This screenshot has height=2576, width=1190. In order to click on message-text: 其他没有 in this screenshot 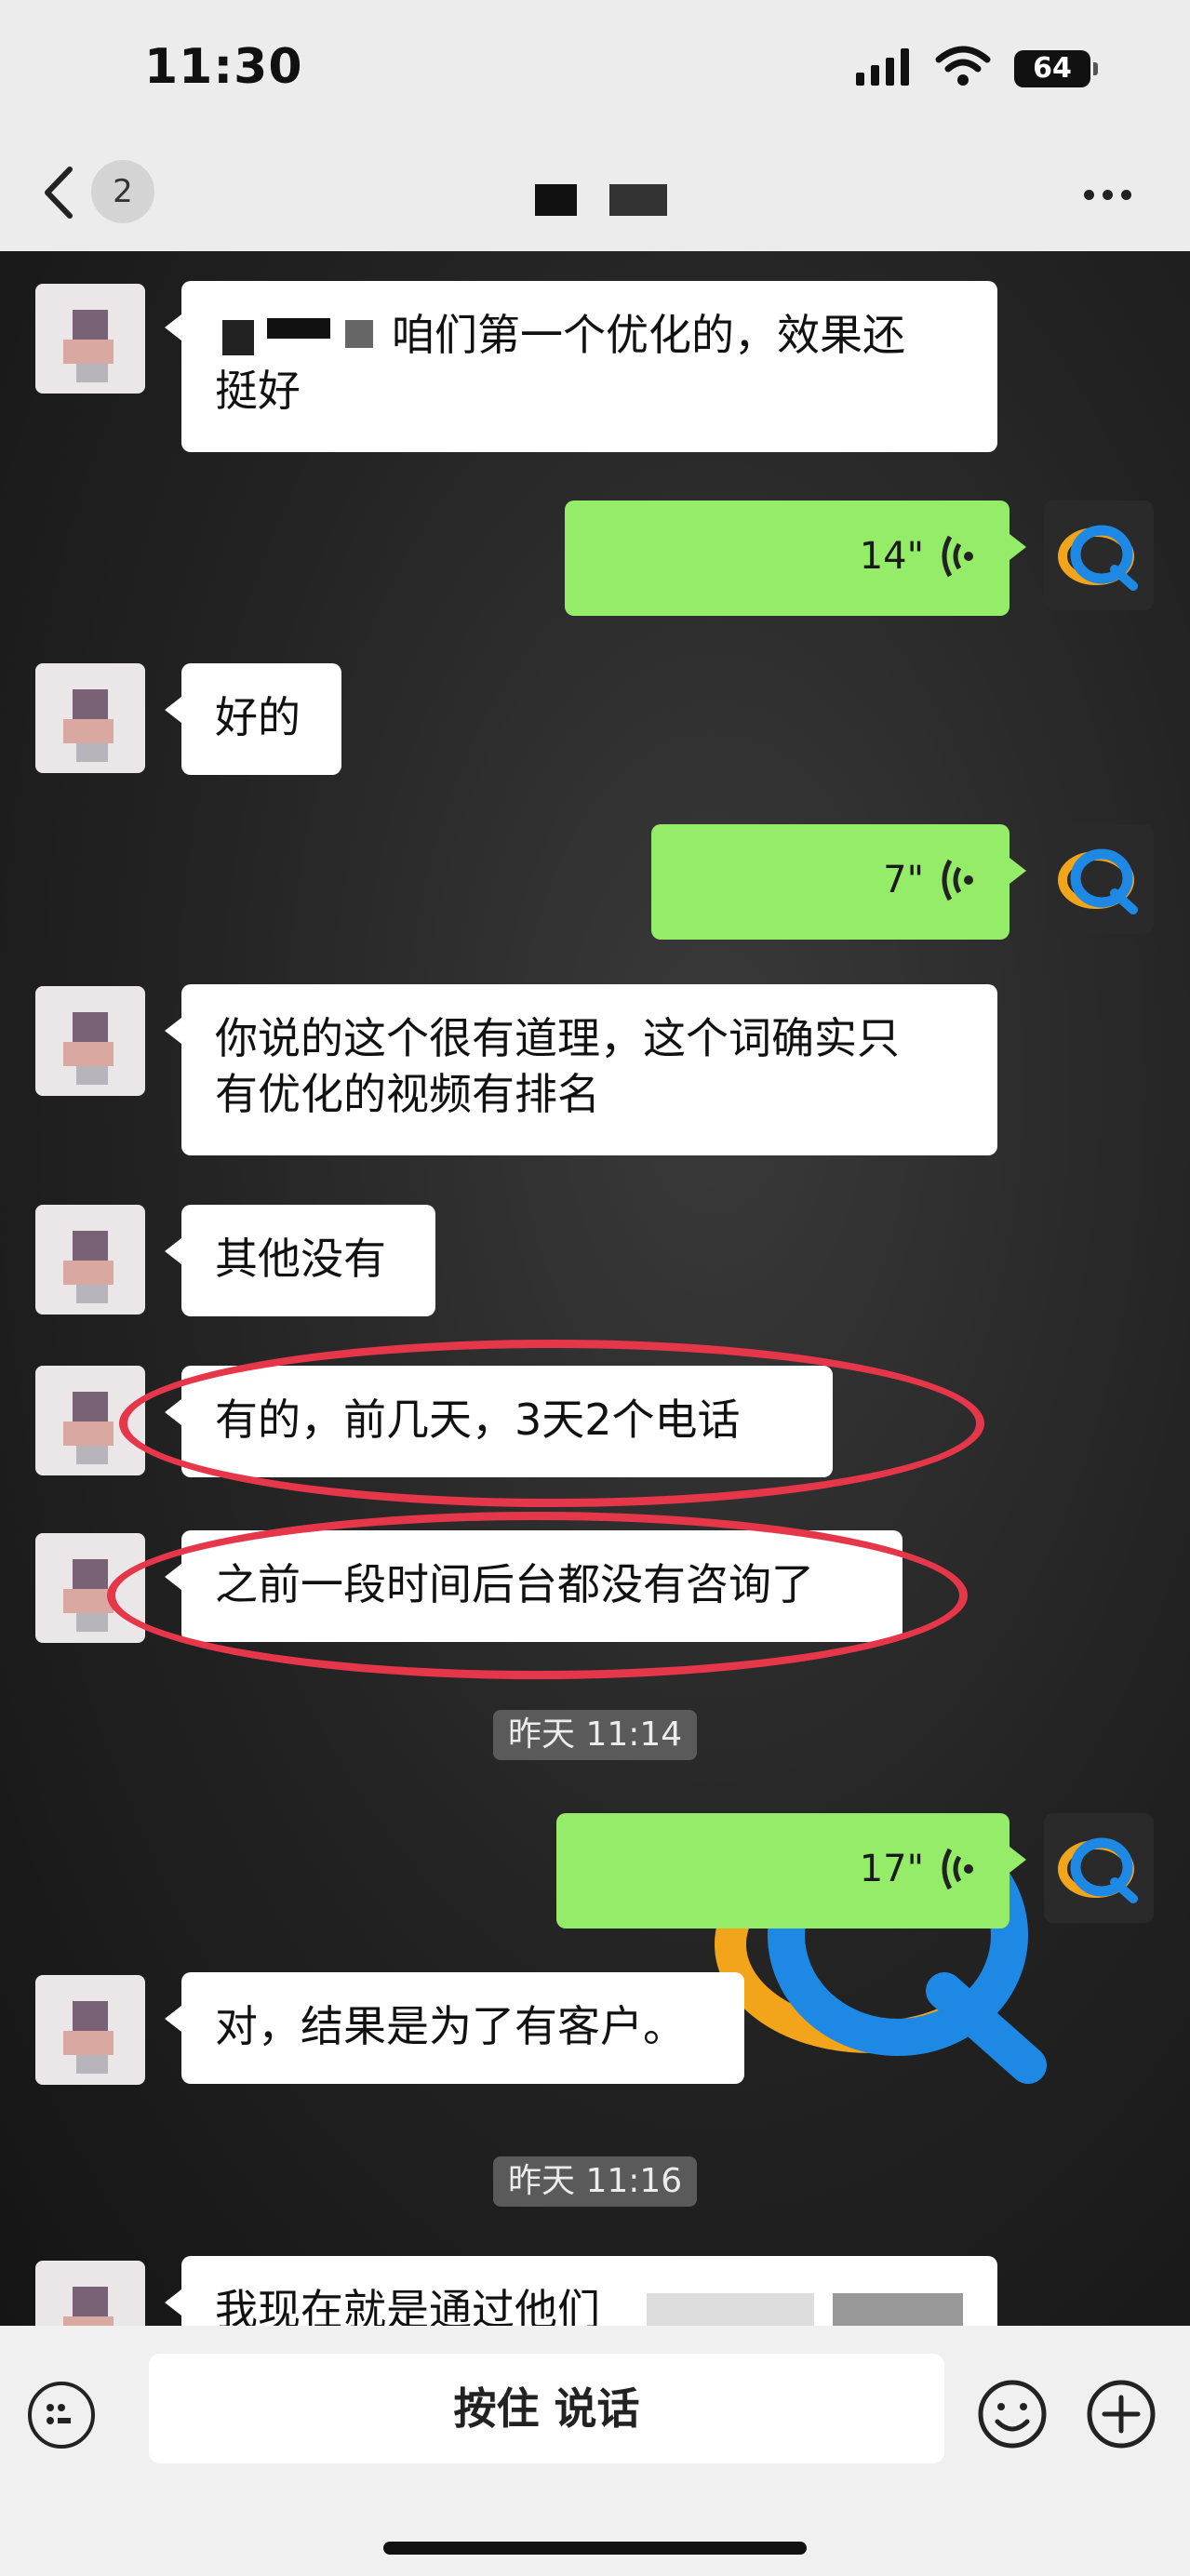, I will do `click(300, 1259)`.